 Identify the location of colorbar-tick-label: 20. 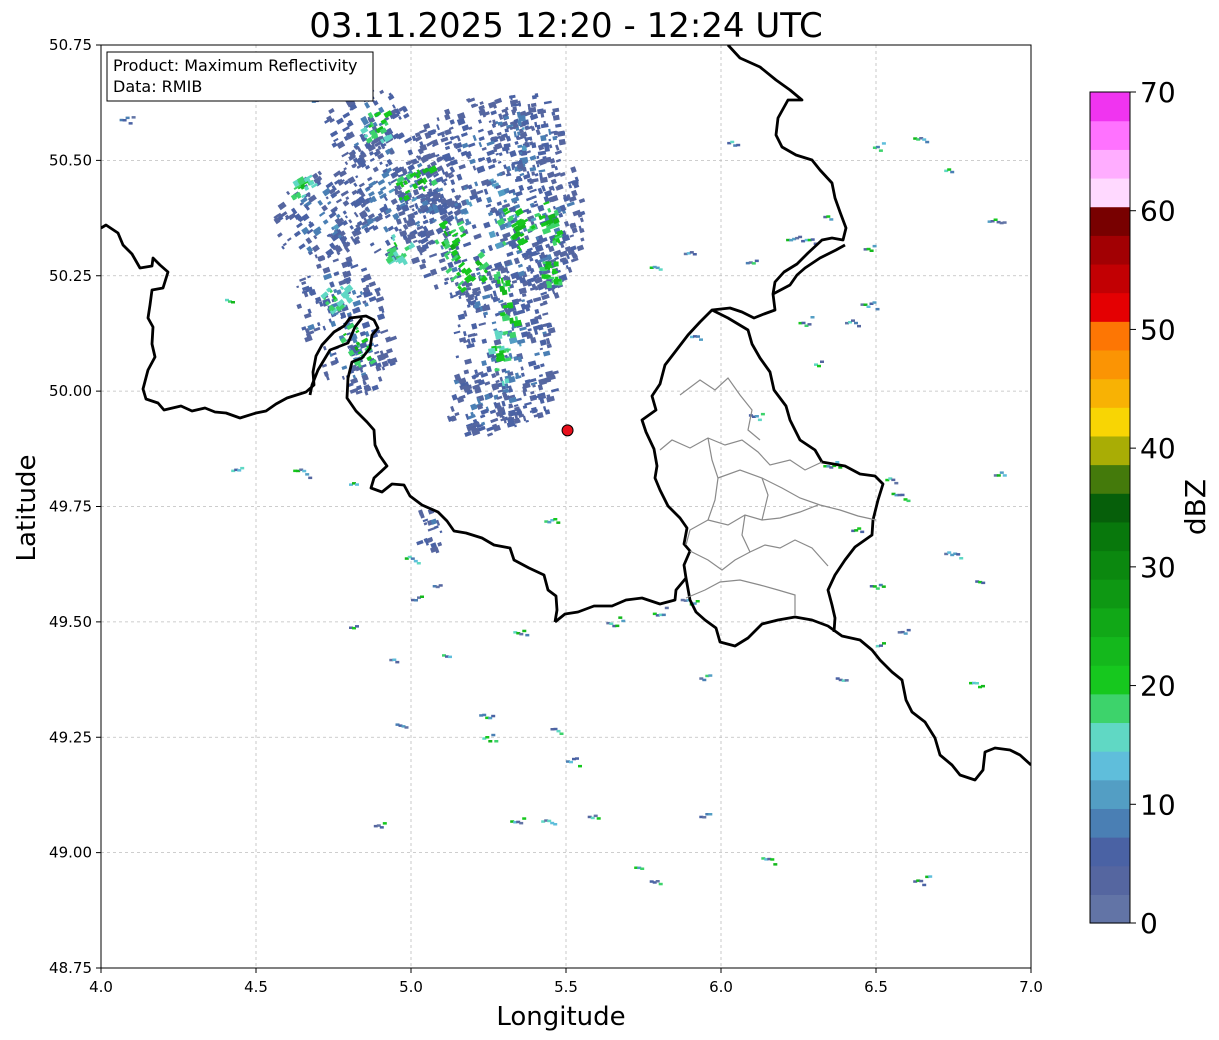
(1158, 686).